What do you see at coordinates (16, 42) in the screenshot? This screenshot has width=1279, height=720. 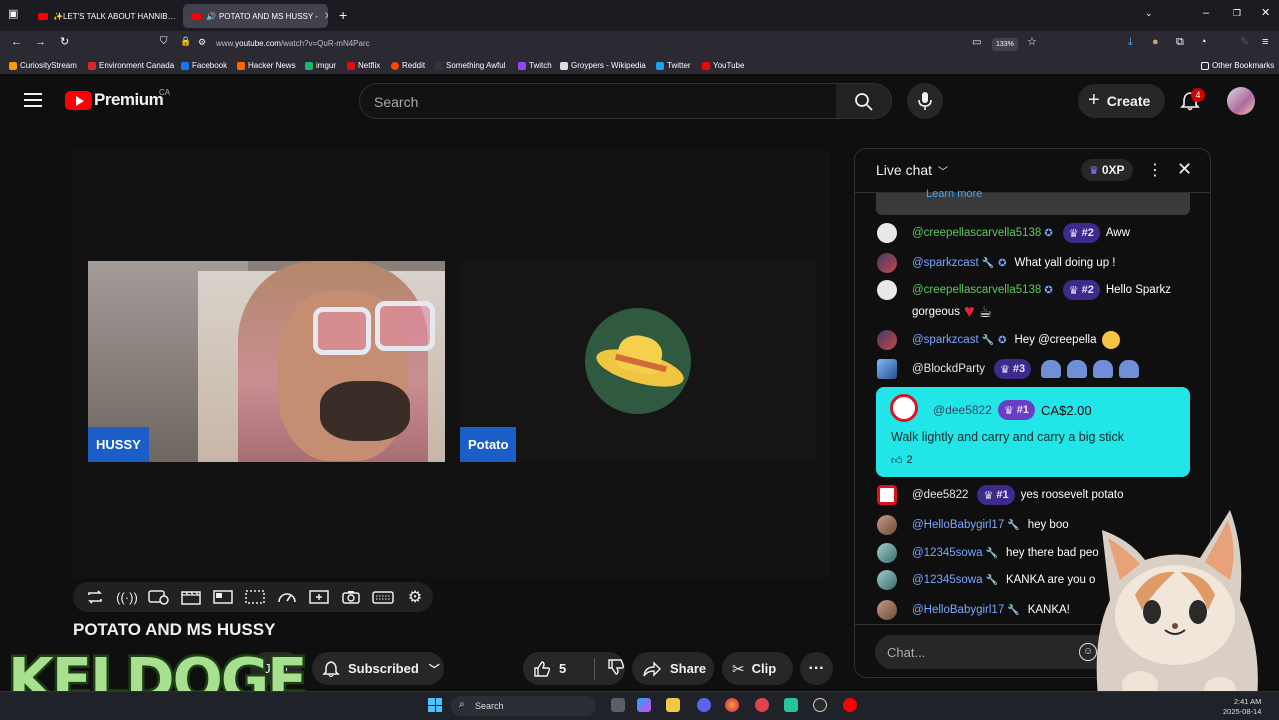 I see `back-icon: ←` at bounding box center [16, 42].